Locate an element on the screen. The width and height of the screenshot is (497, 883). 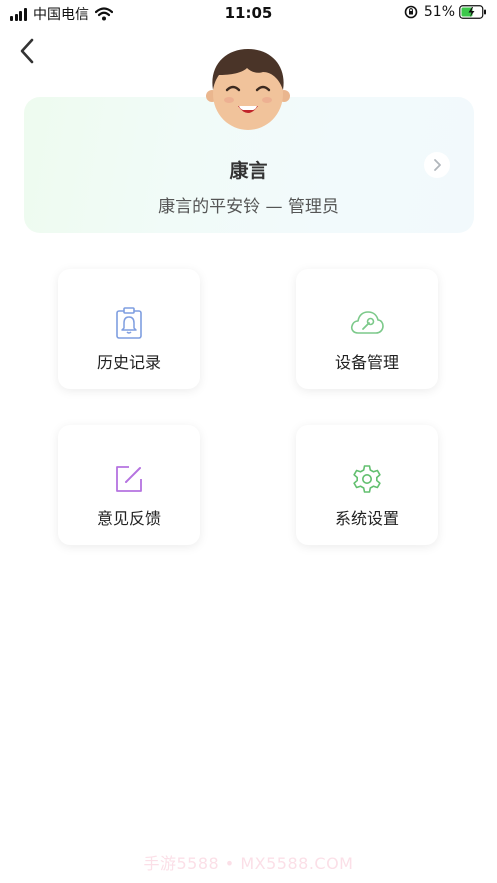
user-role-subtitle: 康言的平安铃 — 管理员 is located at coordinates (248, 207).